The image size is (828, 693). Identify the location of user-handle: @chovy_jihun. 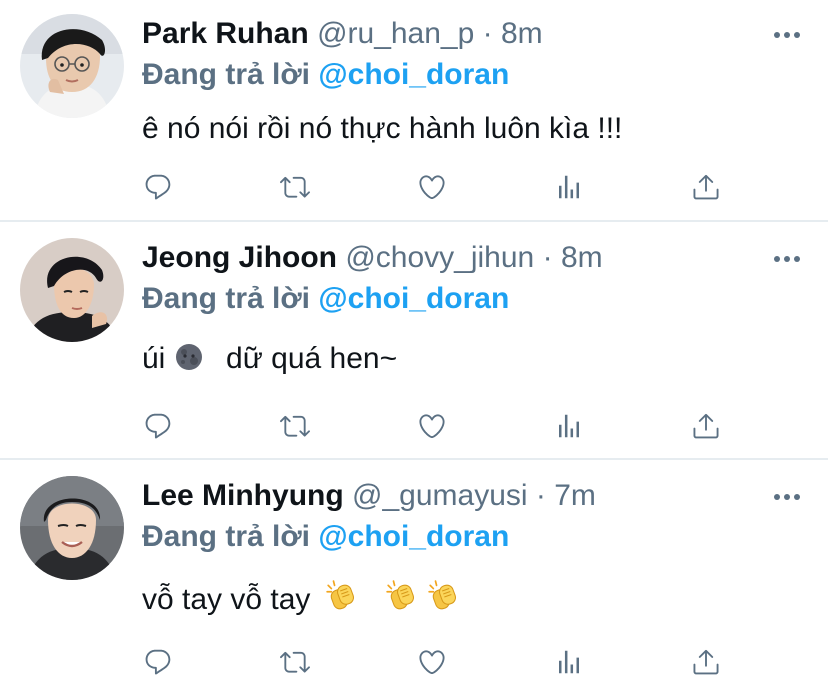
(439, 257).